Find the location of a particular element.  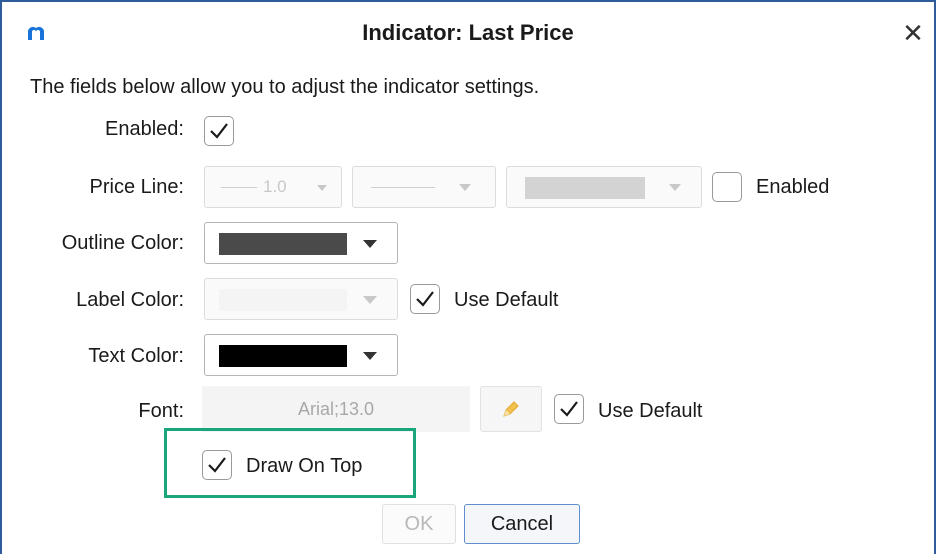

dialog-title: Indicator: Last Price is located at coordinates (468, 32).